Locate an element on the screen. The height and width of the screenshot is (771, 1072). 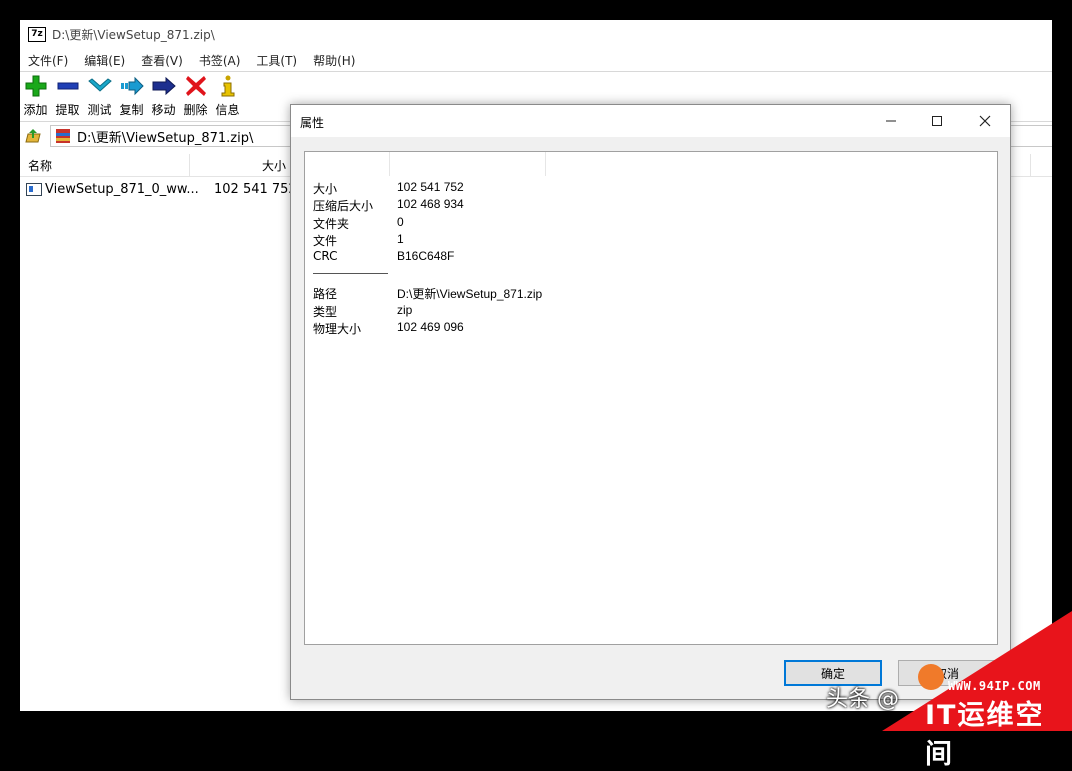
close-button is located at coordinates (985, 121).